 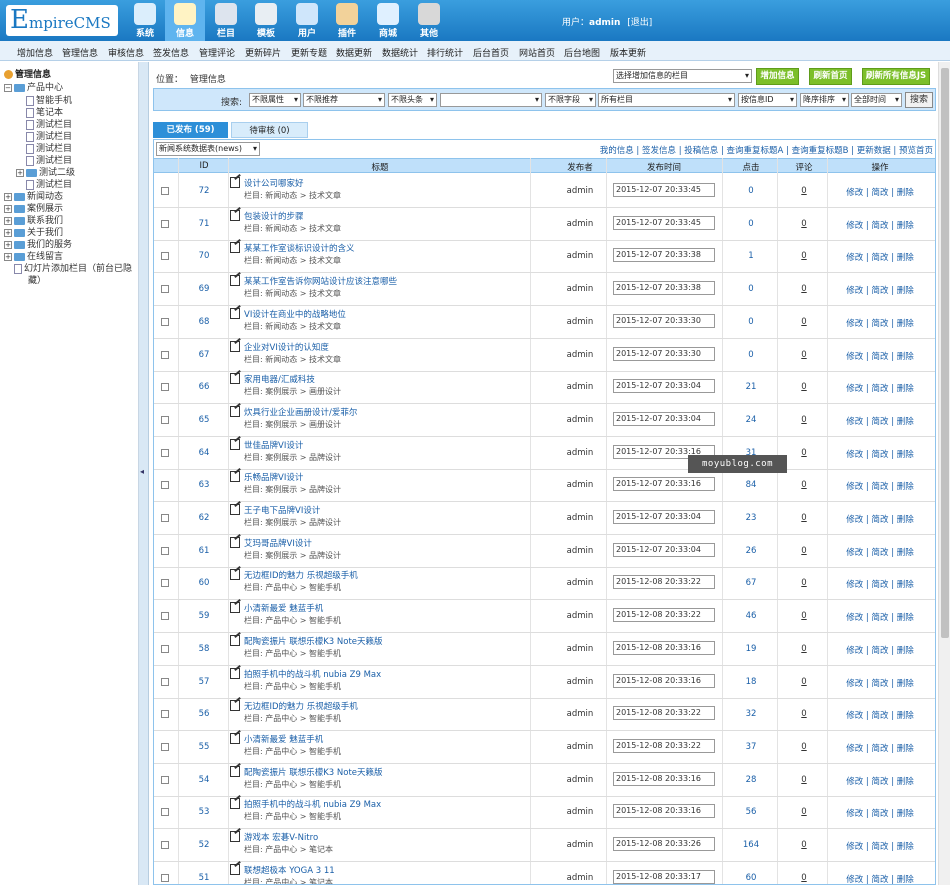 I want to click on topnav-template: 模板, so click(x=266, y=20).